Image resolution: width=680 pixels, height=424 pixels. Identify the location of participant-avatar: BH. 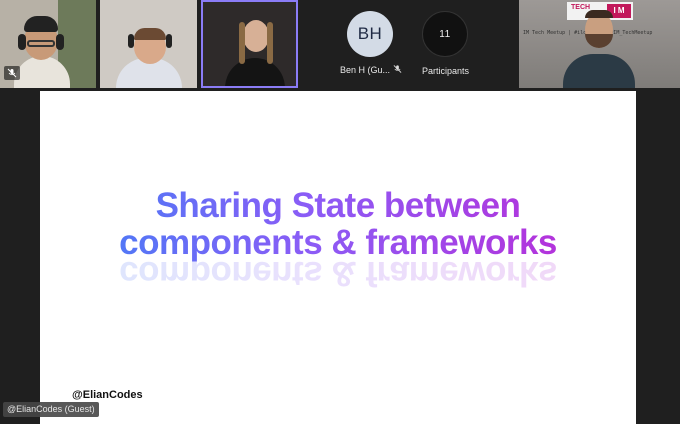
(370, 34).